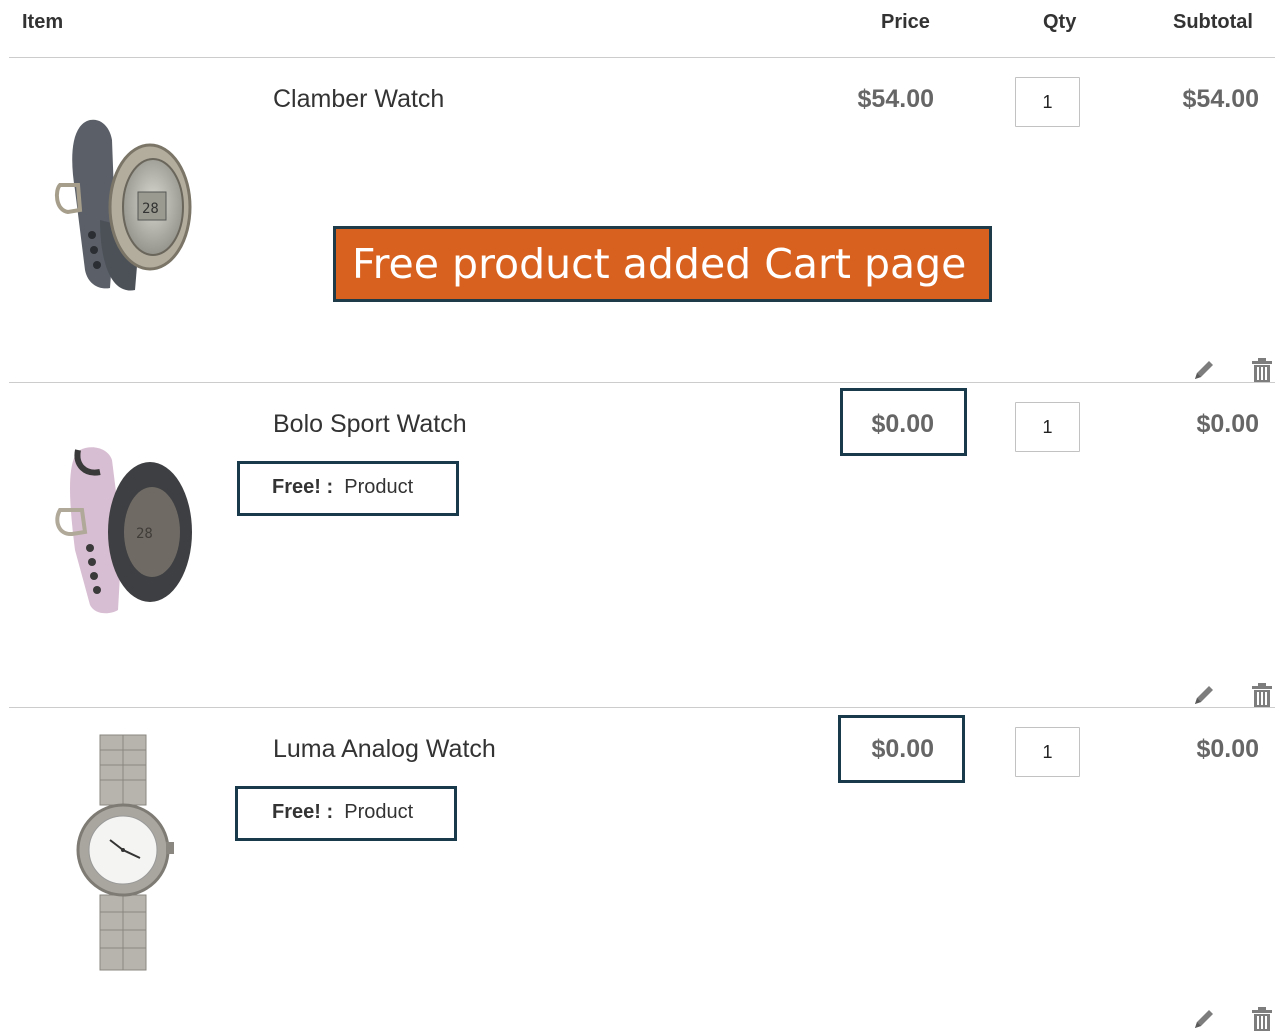 The height and width of the screenshot is (1032, 1281). What do you see at coordinates (662, 264) in the screenshot?
I see `annotation-banner: Free product added Cart page` at bounding box center [662, 264].